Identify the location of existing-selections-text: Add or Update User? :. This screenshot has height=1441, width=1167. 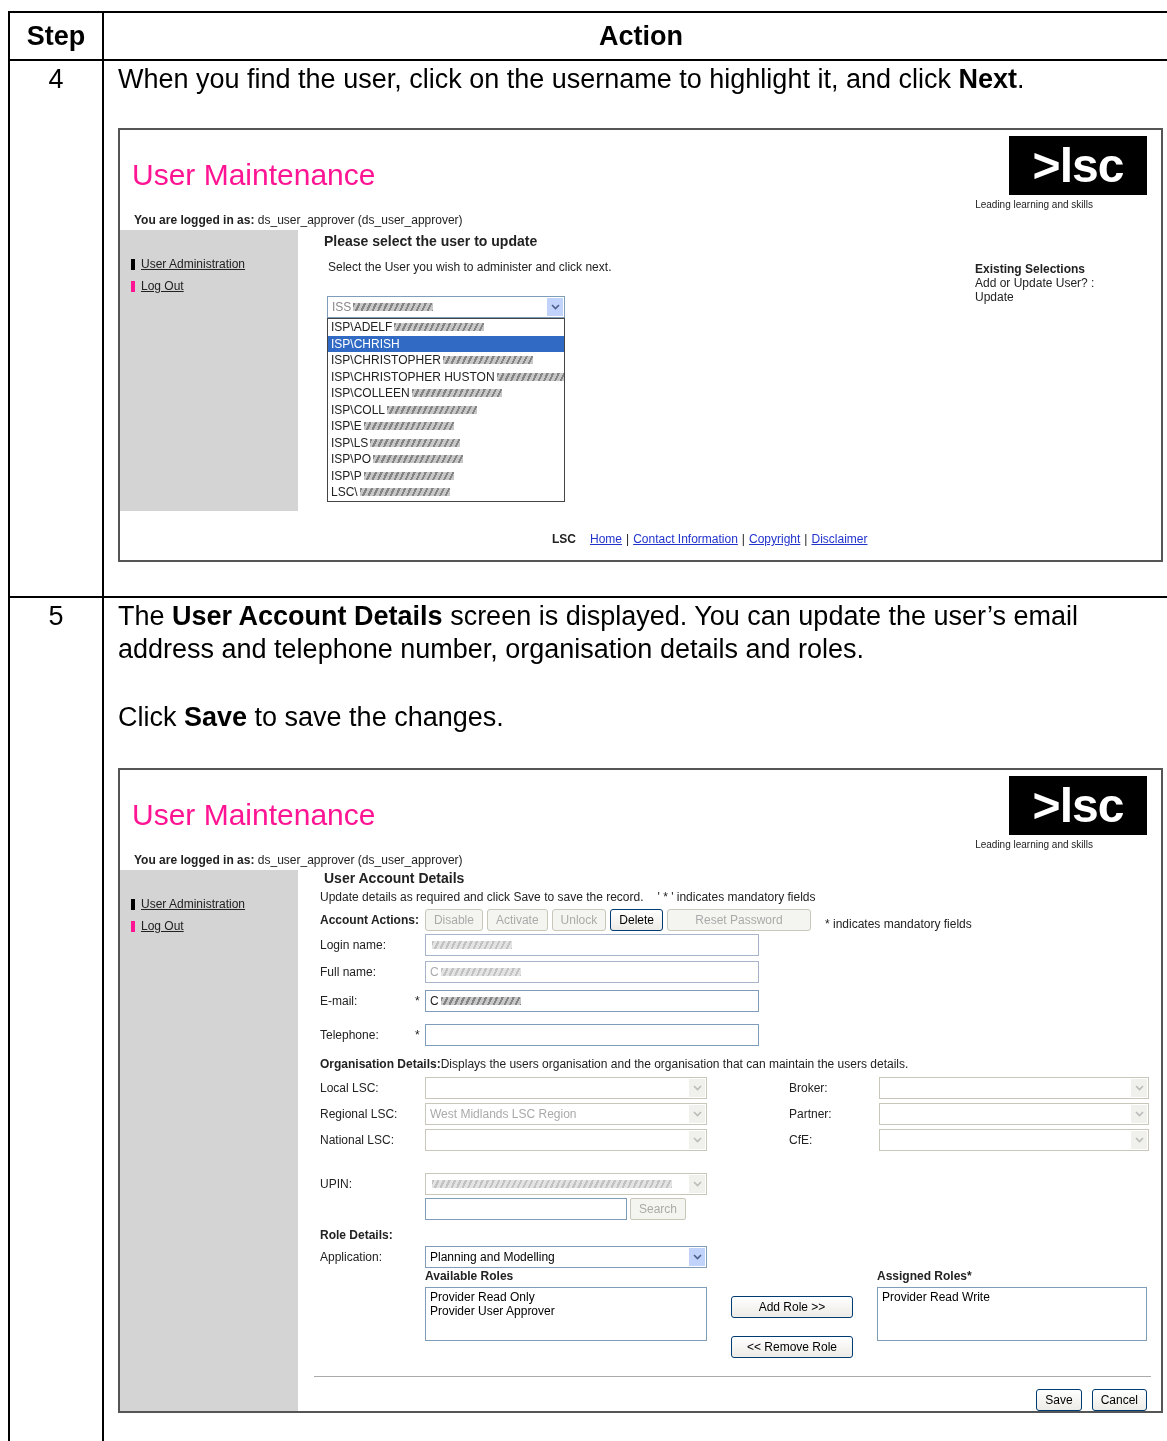
(1035, 283).